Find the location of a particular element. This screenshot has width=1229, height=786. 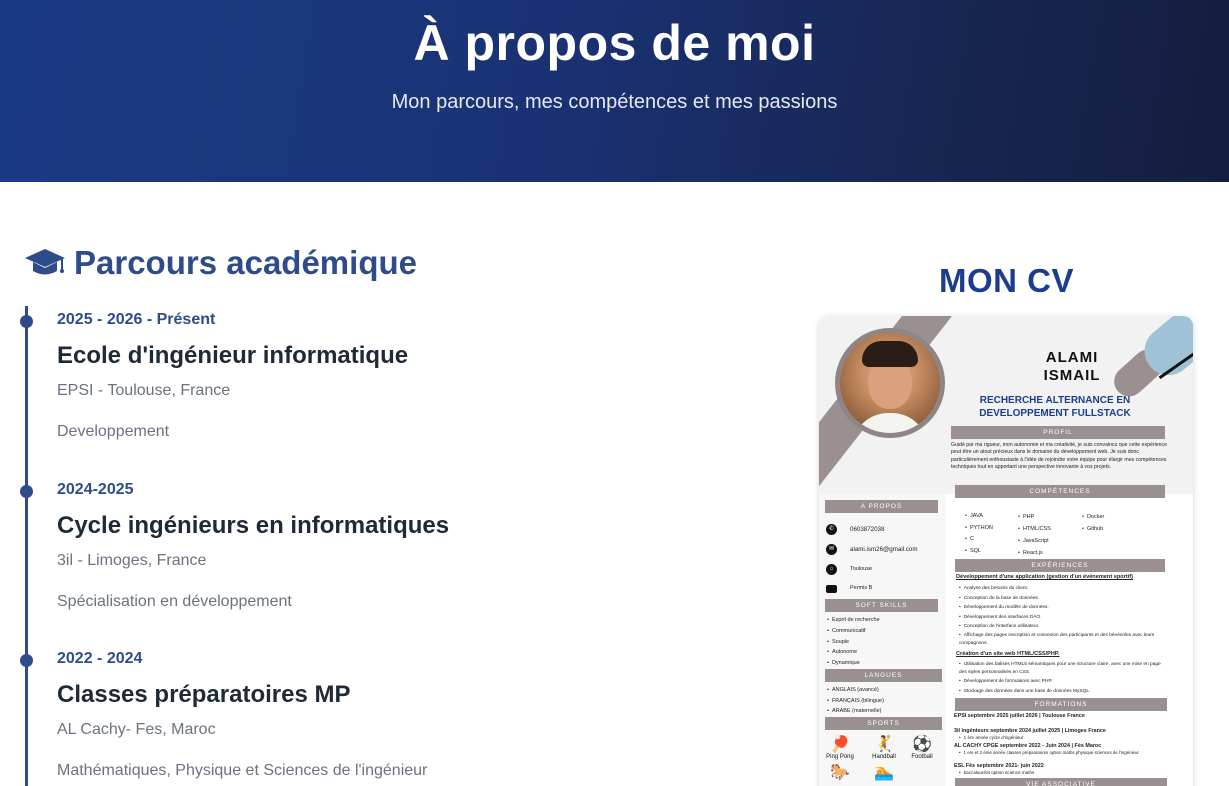

timeline-title: Ecole d'ingénieur informatique is located at coordinates (233, 355).